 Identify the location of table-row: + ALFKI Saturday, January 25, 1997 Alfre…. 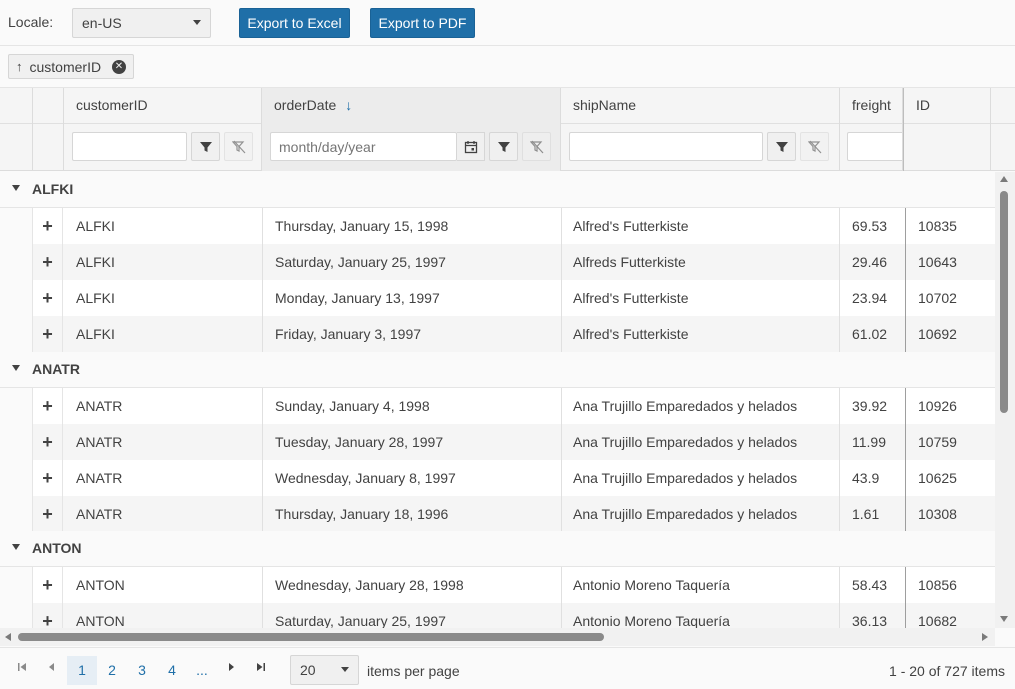
(497, 262).